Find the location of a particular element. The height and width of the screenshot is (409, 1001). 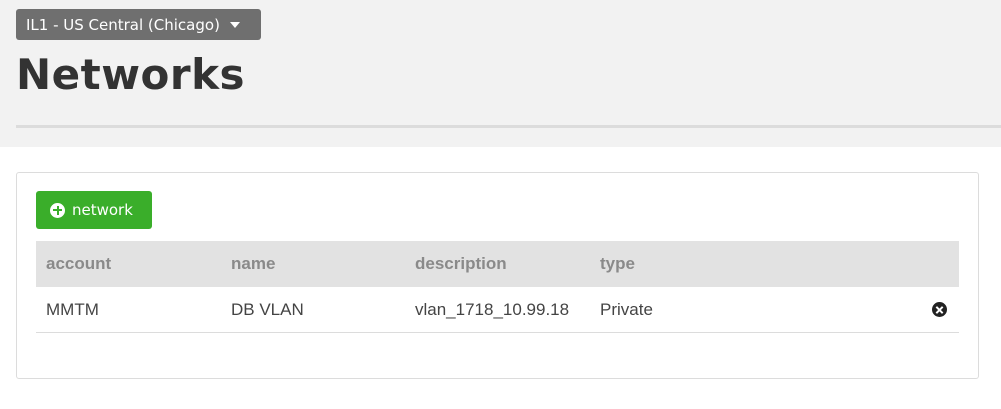

table-row: MMTM DB VLAN vlan_1718_10.99.18 Private is located at coordinates (497, 310).